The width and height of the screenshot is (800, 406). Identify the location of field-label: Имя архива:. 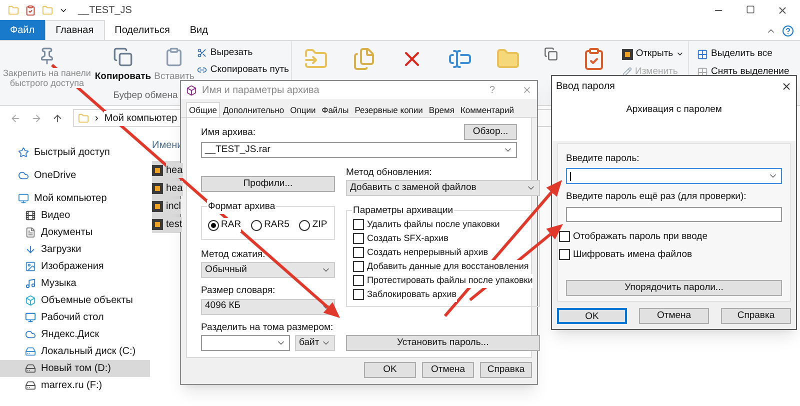
(228, 133).